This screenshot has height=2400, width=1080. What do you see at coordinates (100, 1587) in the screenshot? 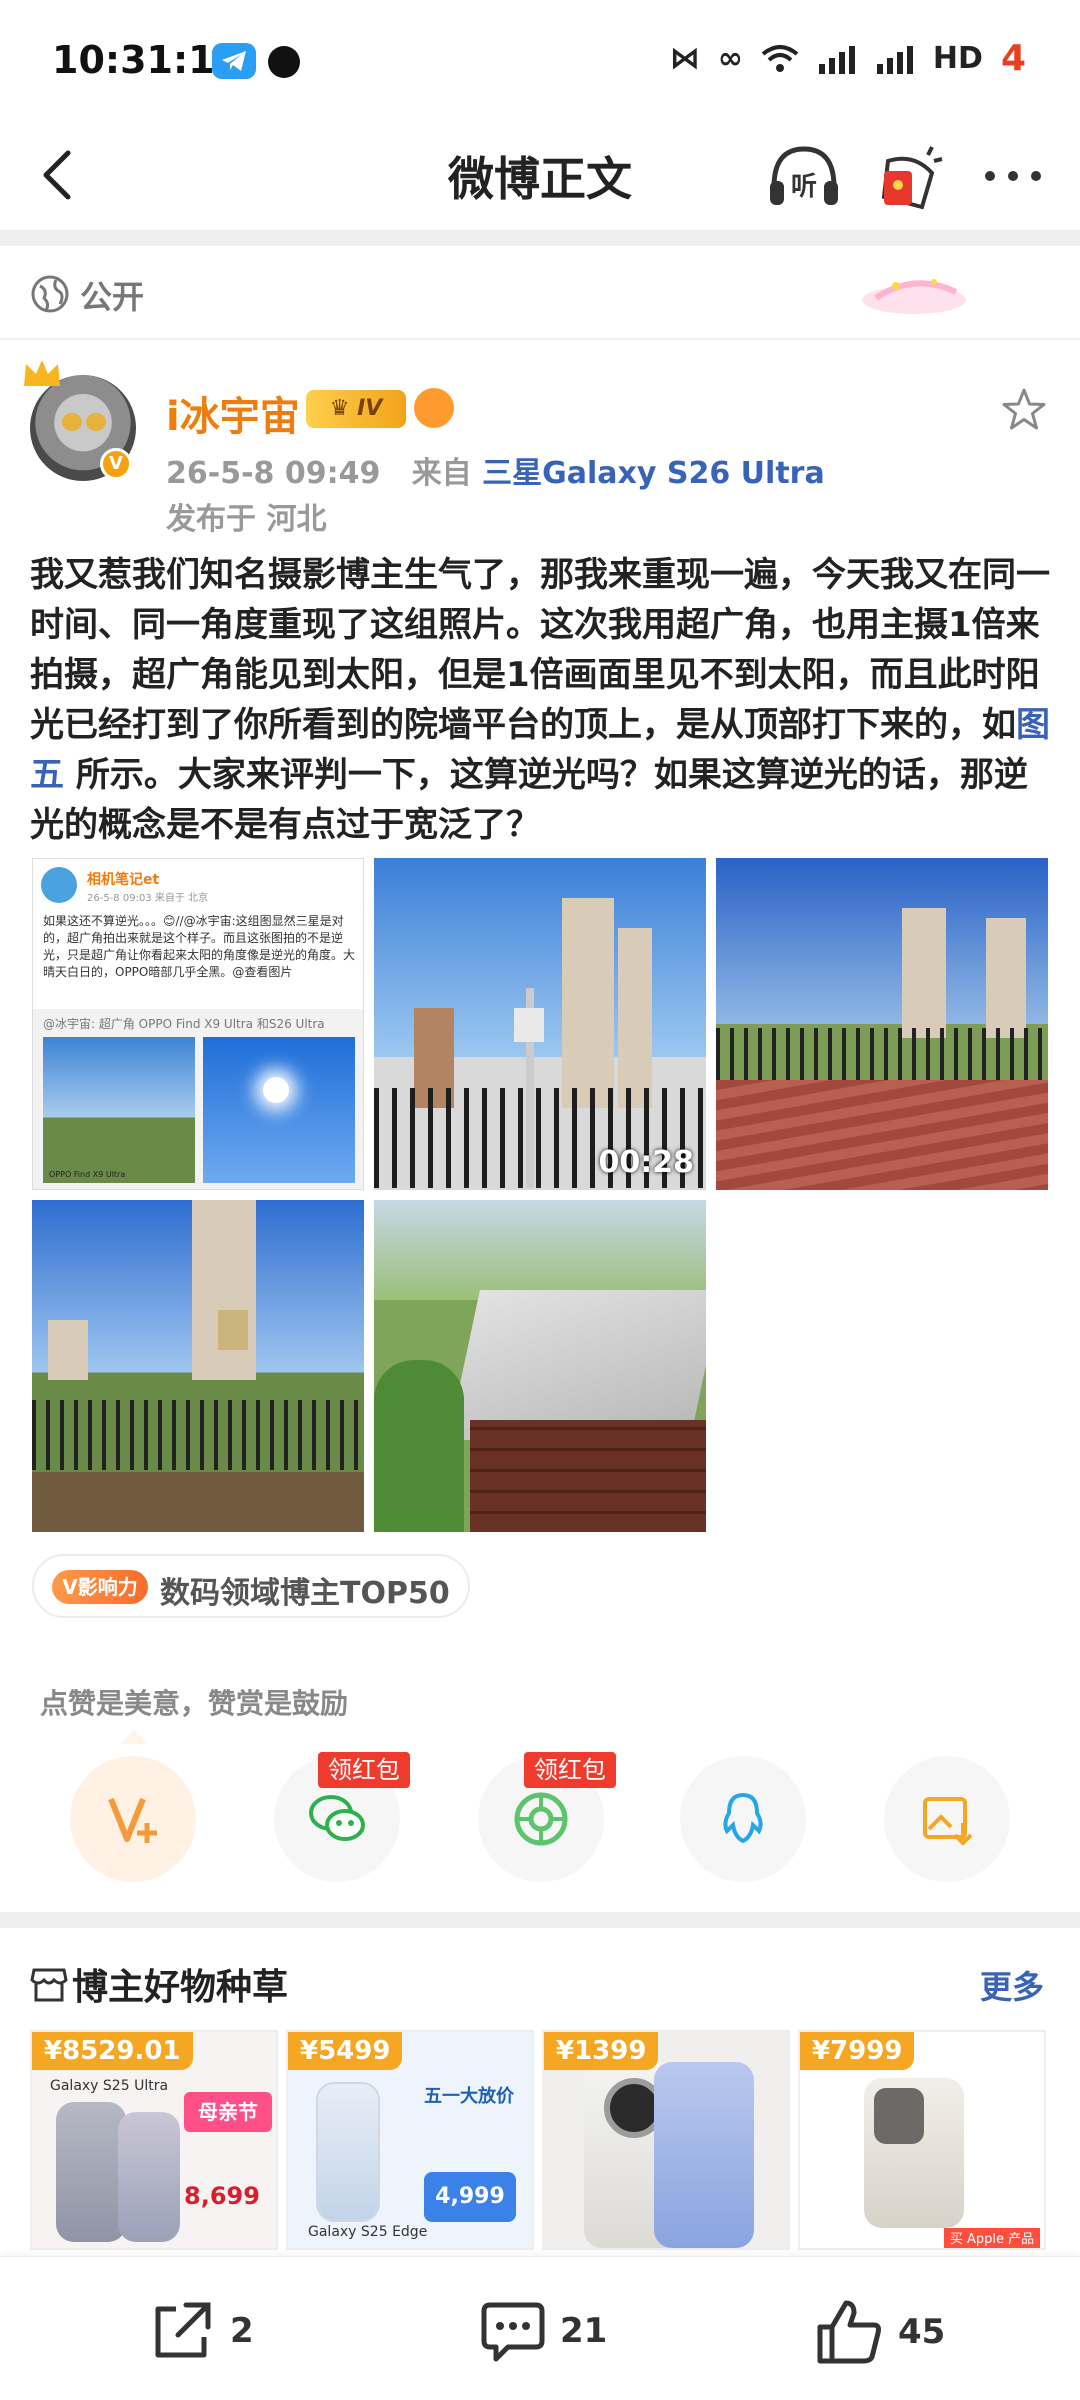
I see `influence-badge: V影响力` at bounding box center [100, 1587].